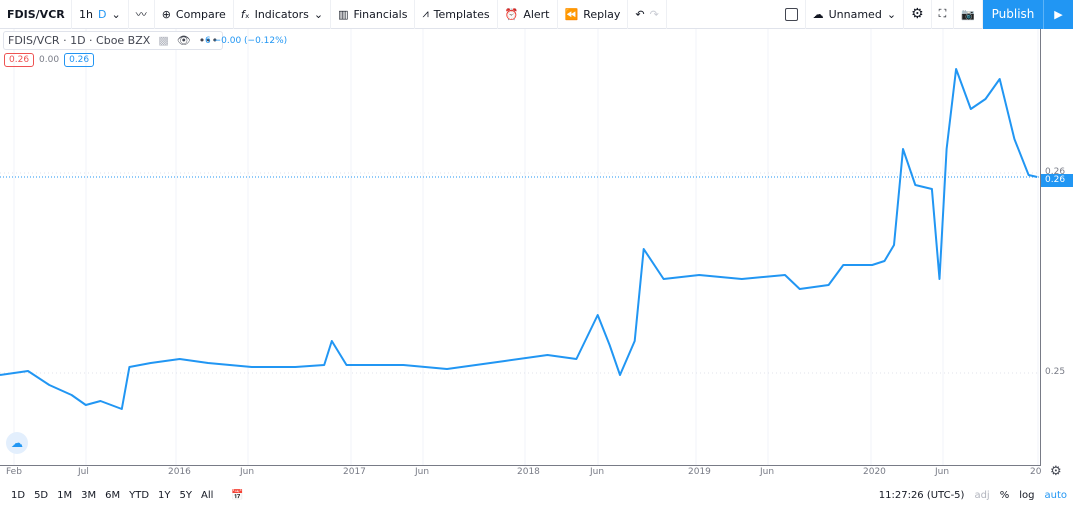  What do you see at coordinates (64, 495) in the screenshot?
I see `range-1m: 1M` at bounding box center [64, 495].